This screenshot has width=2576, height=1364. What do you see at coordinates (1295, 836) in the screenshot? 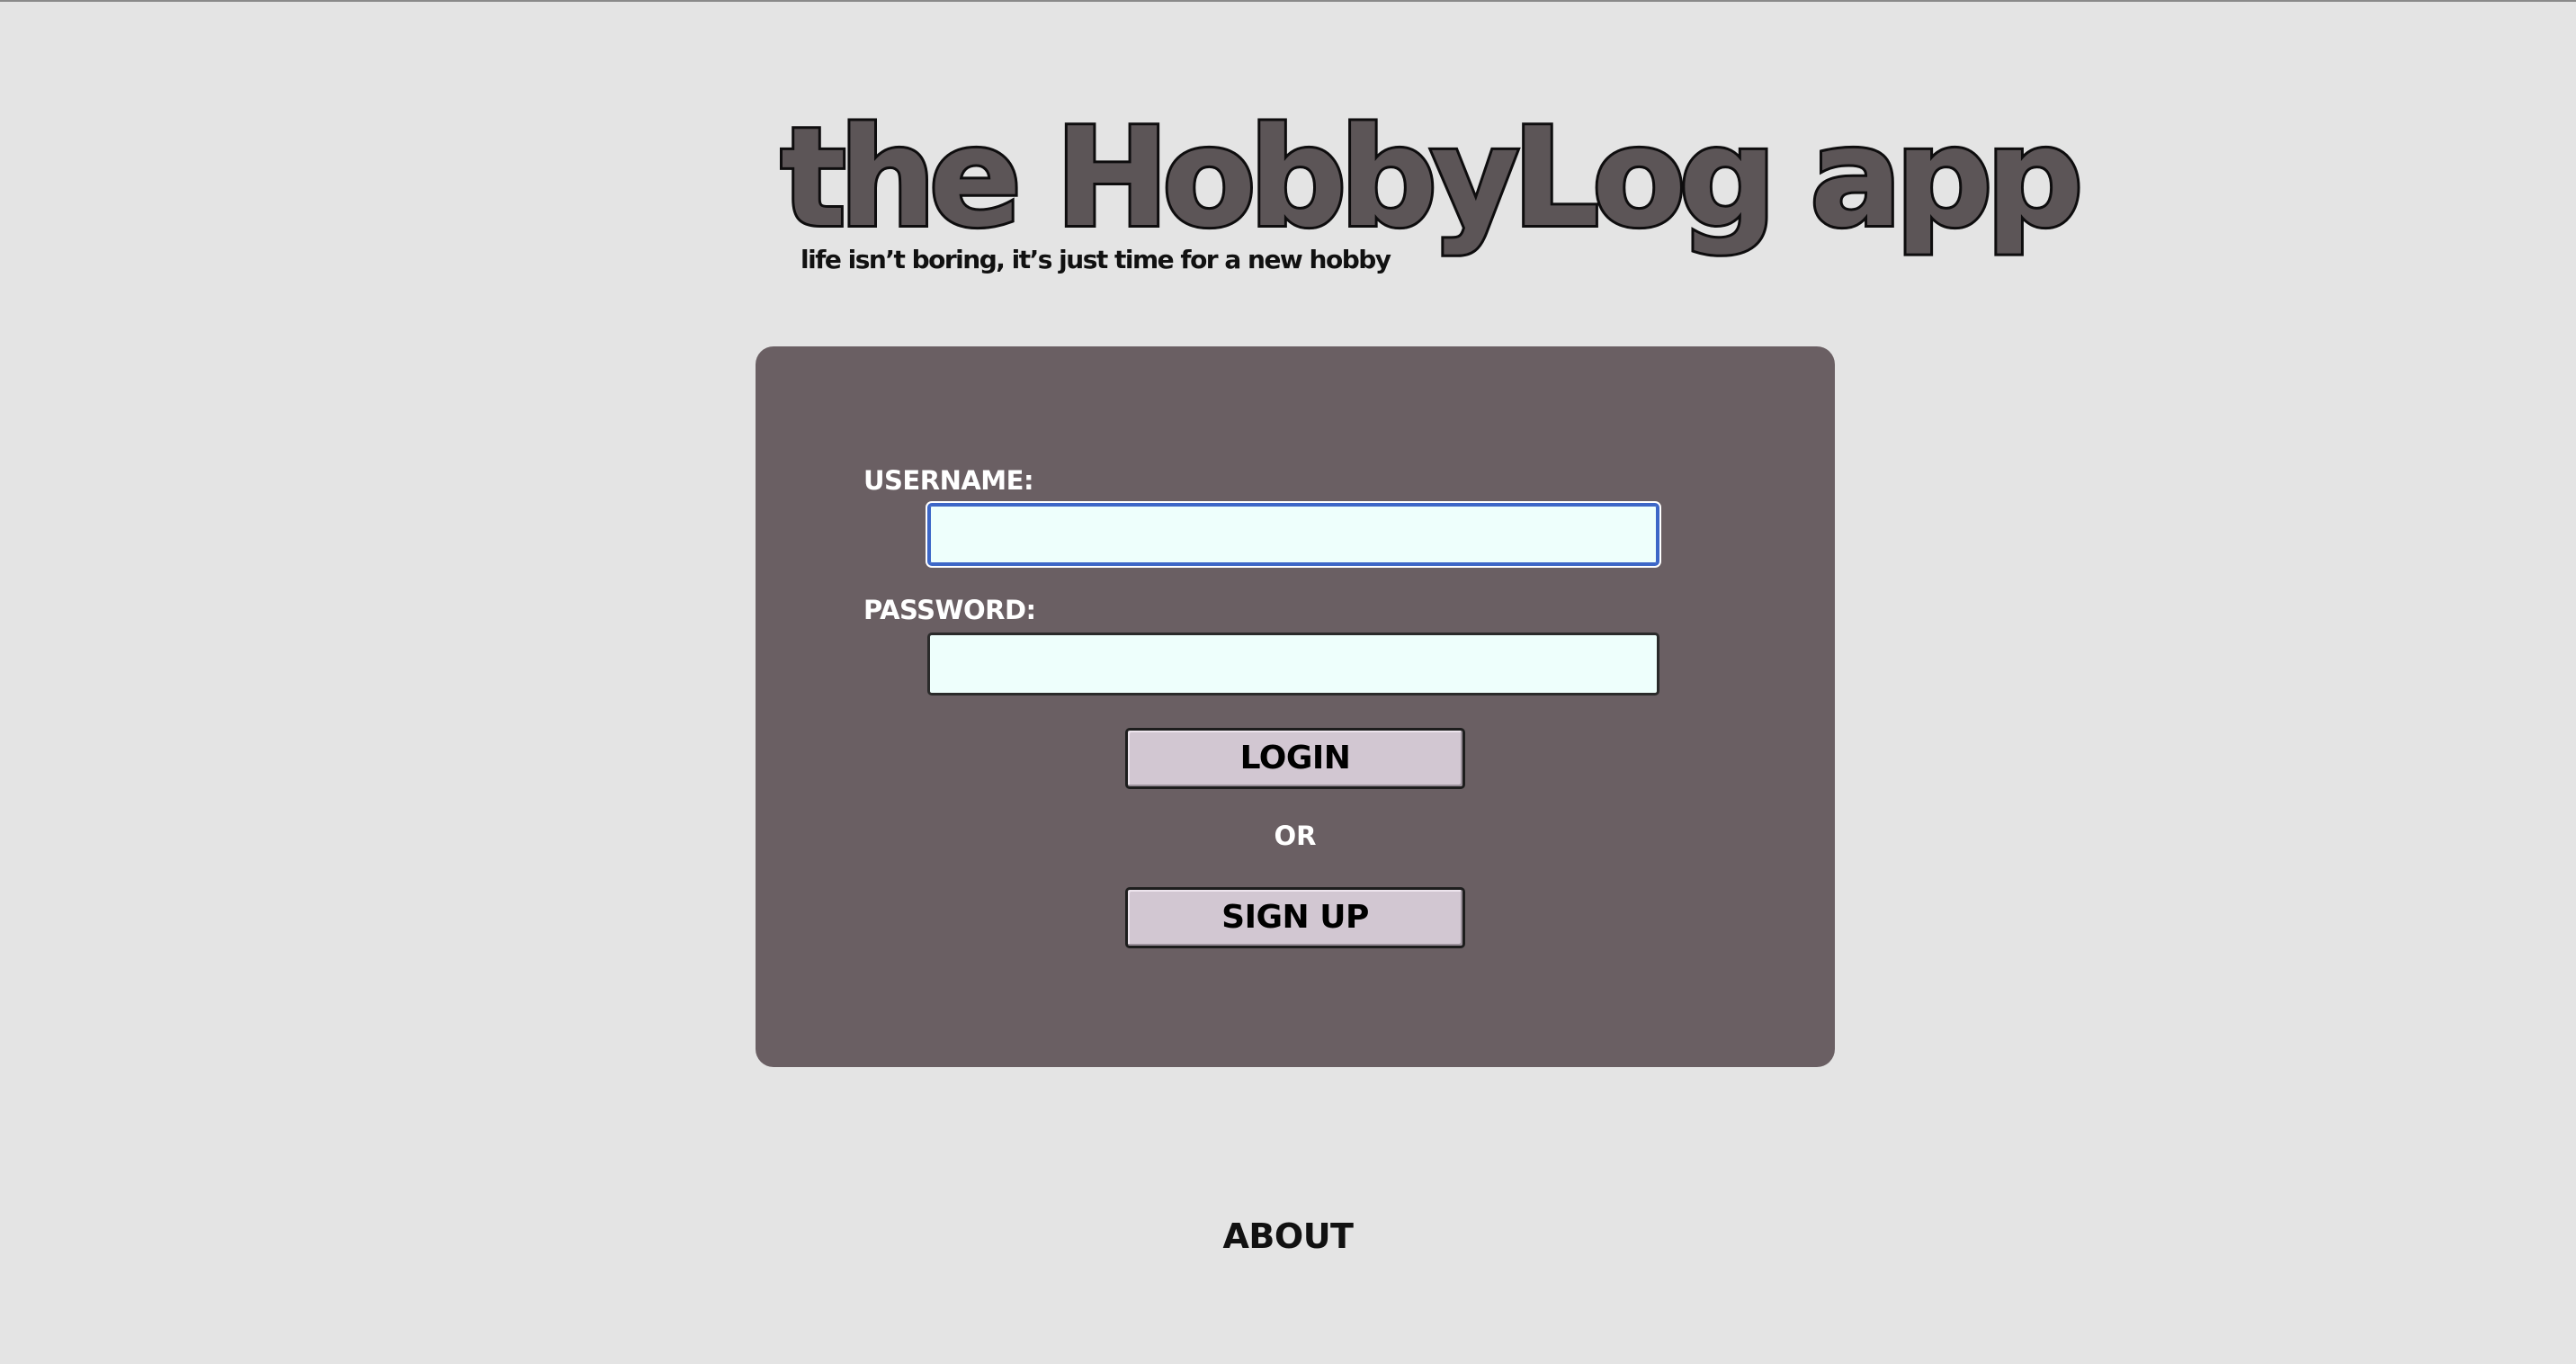
I see `or-divider-text: OR` at bounding box center [1295, 836].